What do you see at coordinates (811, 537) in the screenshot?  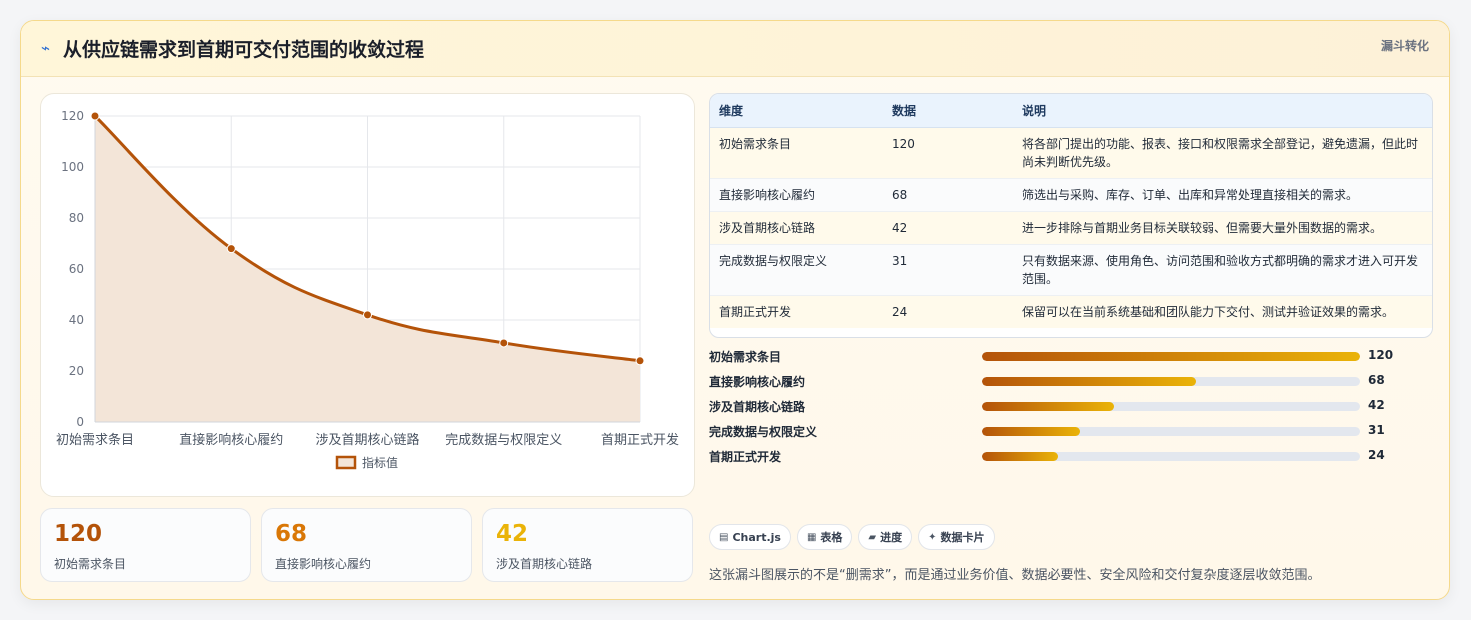 I see `table-icon: ▦` at bounding box center [811, 537].